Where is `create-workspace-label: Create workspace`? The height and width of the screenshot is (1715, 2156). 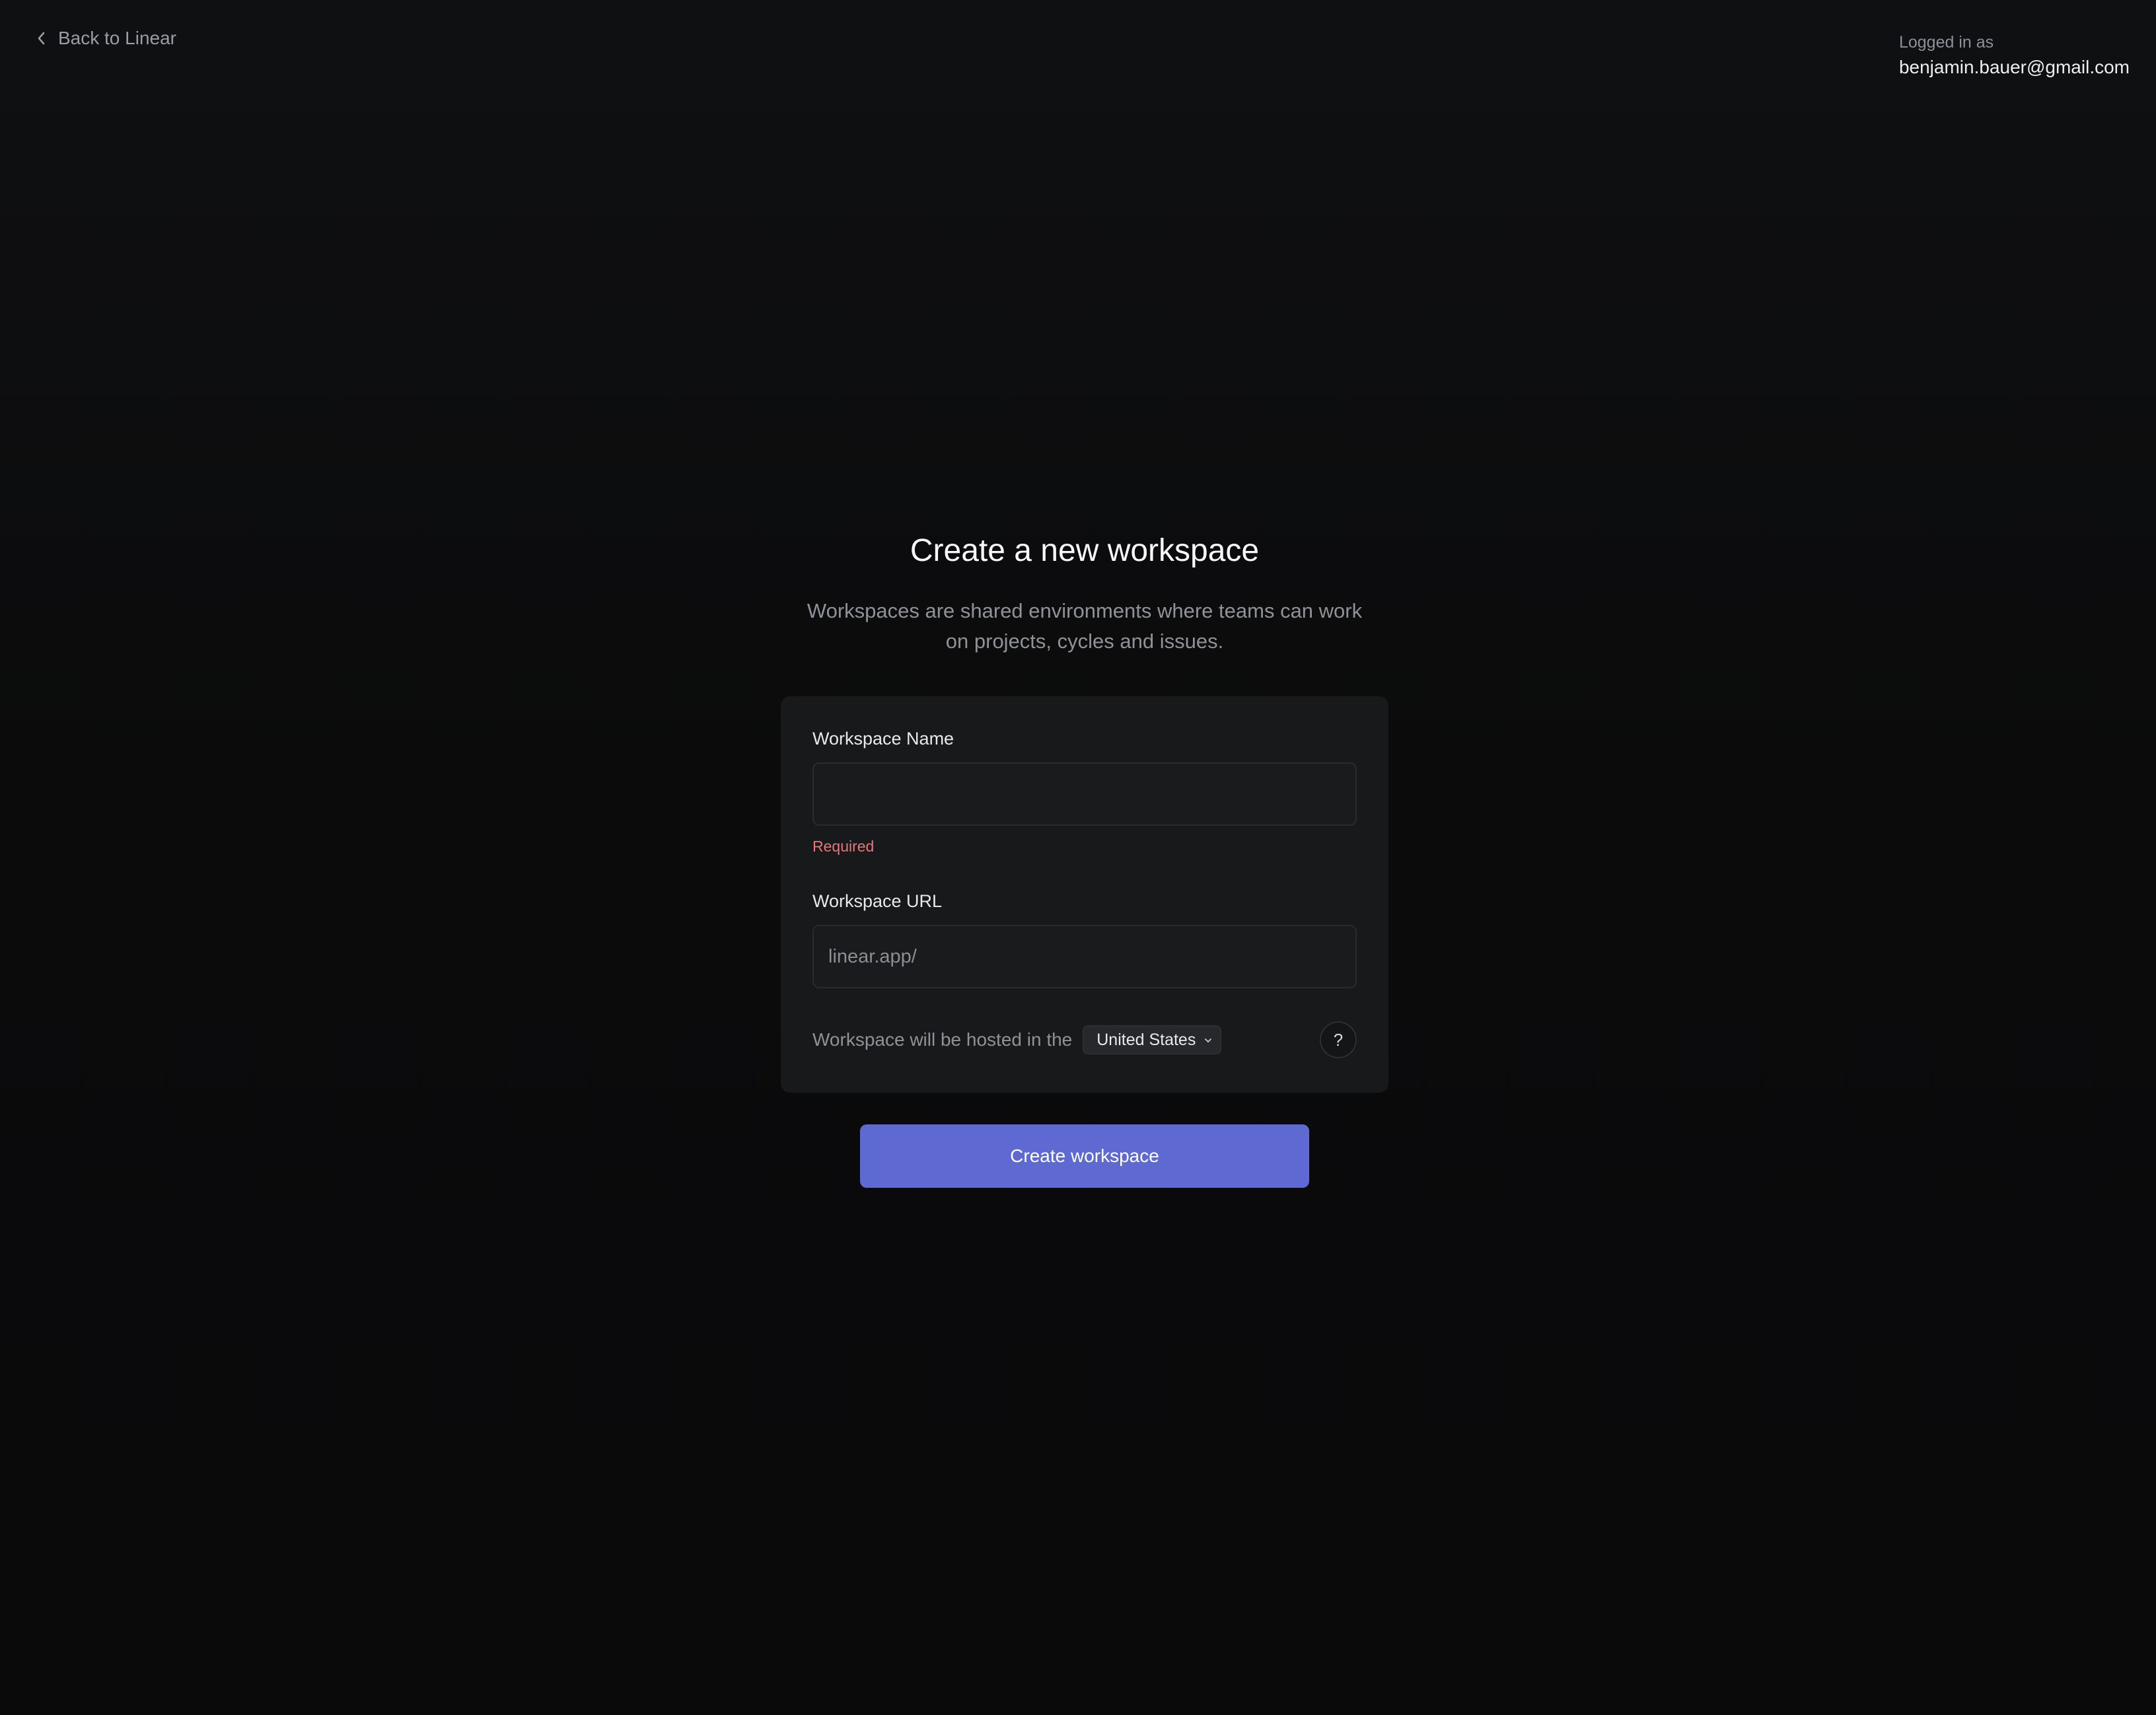 create-workspace-label: Create workspace is located at coordinates (1084, 1156).